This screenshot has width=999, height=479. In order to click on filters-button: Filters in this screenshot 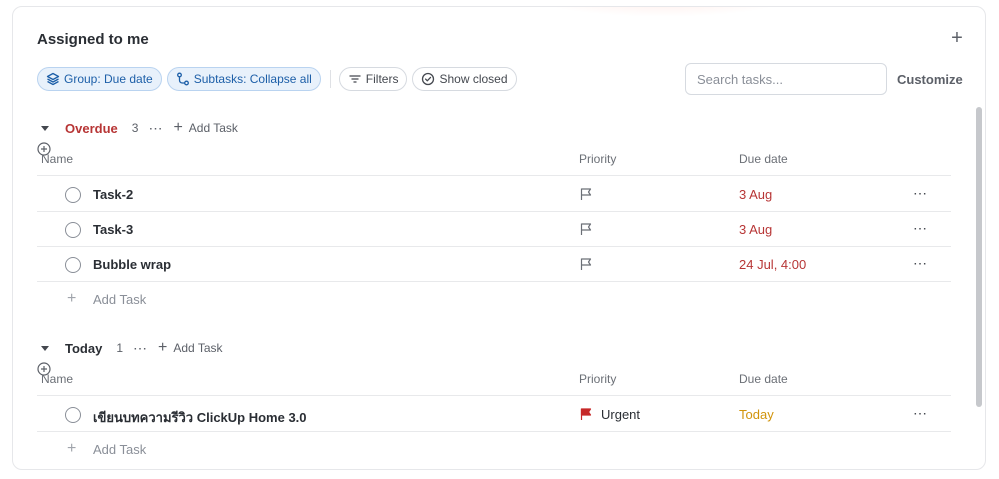, I will do `click(373, 79)`.